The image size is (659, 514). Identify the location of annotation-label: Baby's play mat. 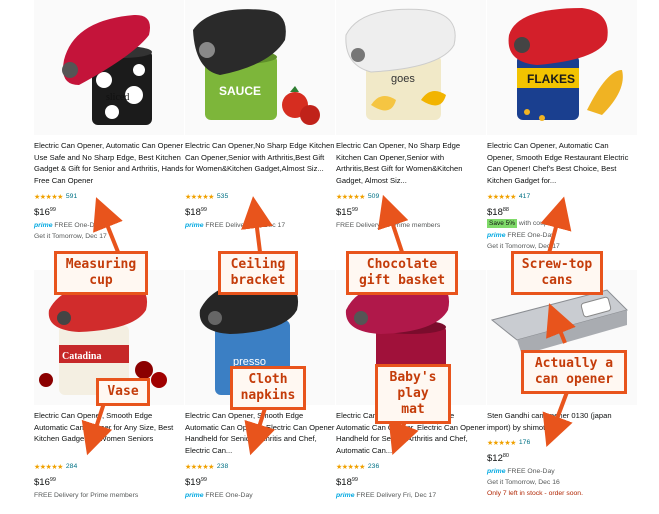
(413, 394).